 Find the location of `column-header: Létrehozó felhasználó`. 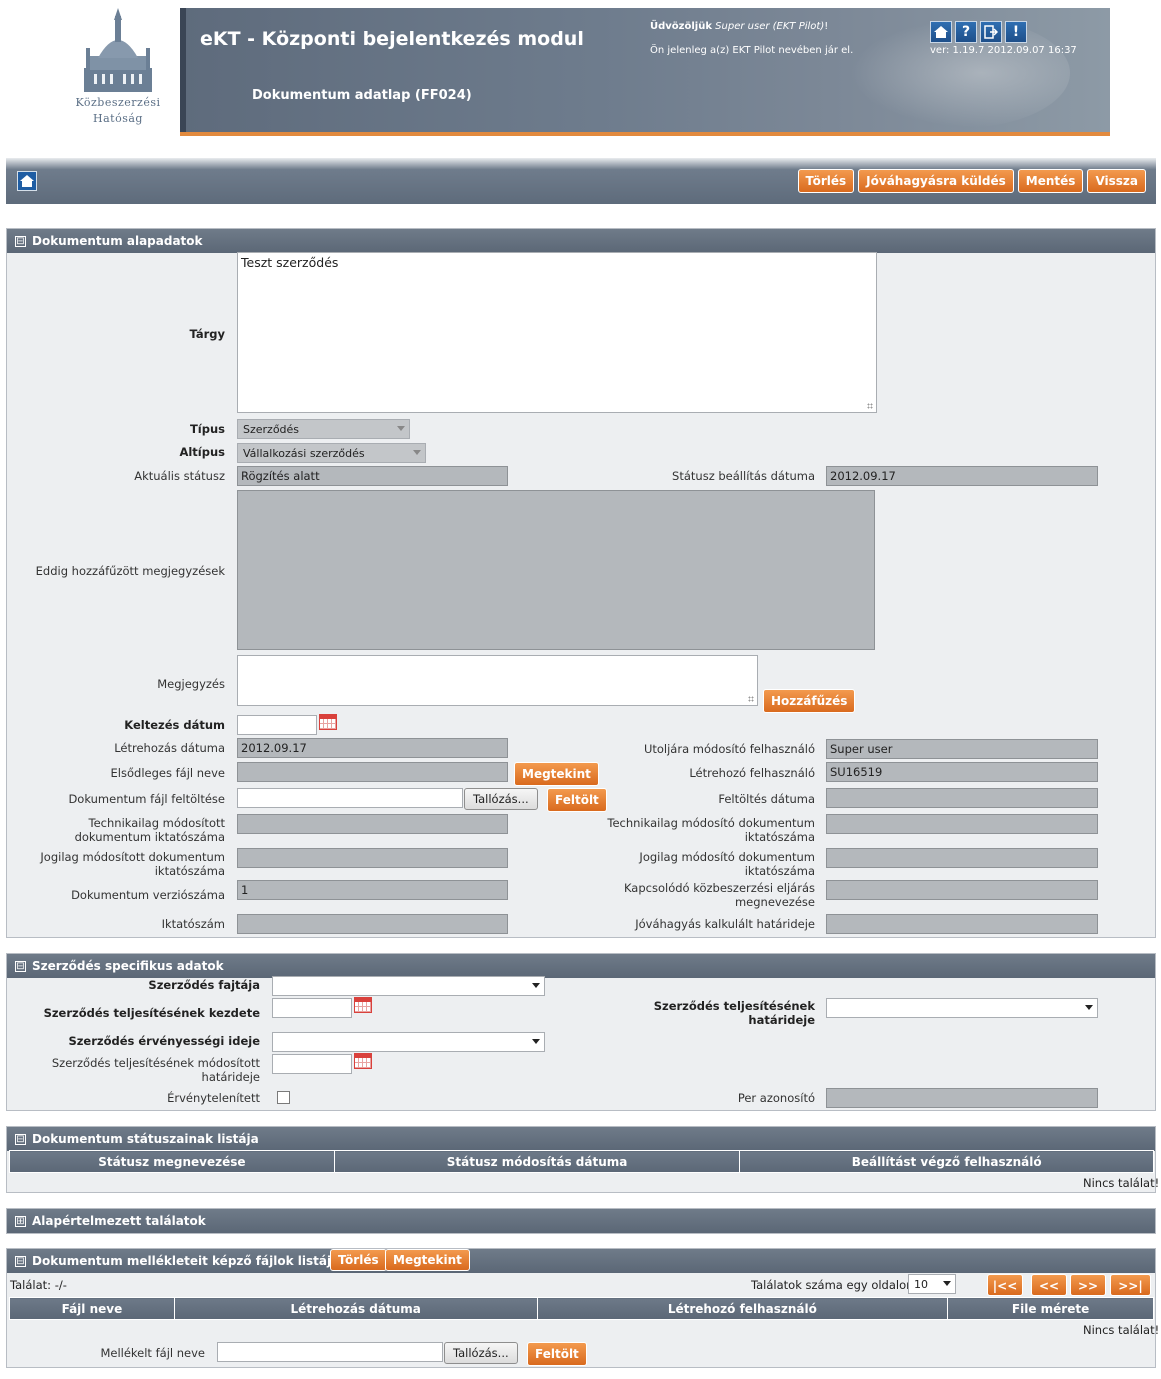

column-header: Létrehozó felhasználó is located at coordinates (742, 1308).